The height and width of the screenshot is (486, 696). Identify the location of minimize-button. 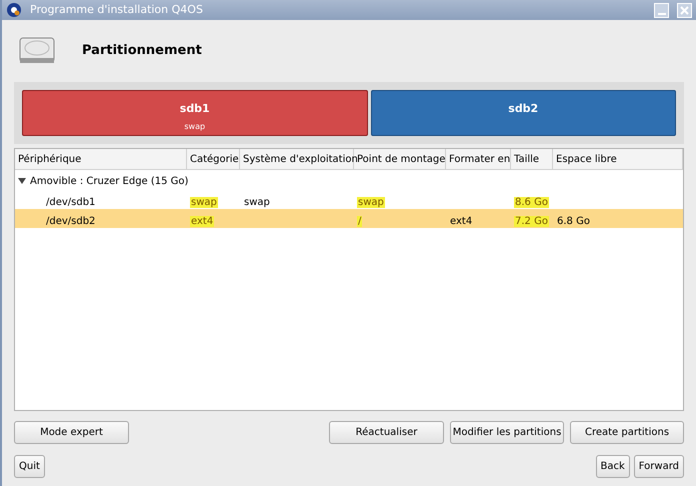
(661, 10).